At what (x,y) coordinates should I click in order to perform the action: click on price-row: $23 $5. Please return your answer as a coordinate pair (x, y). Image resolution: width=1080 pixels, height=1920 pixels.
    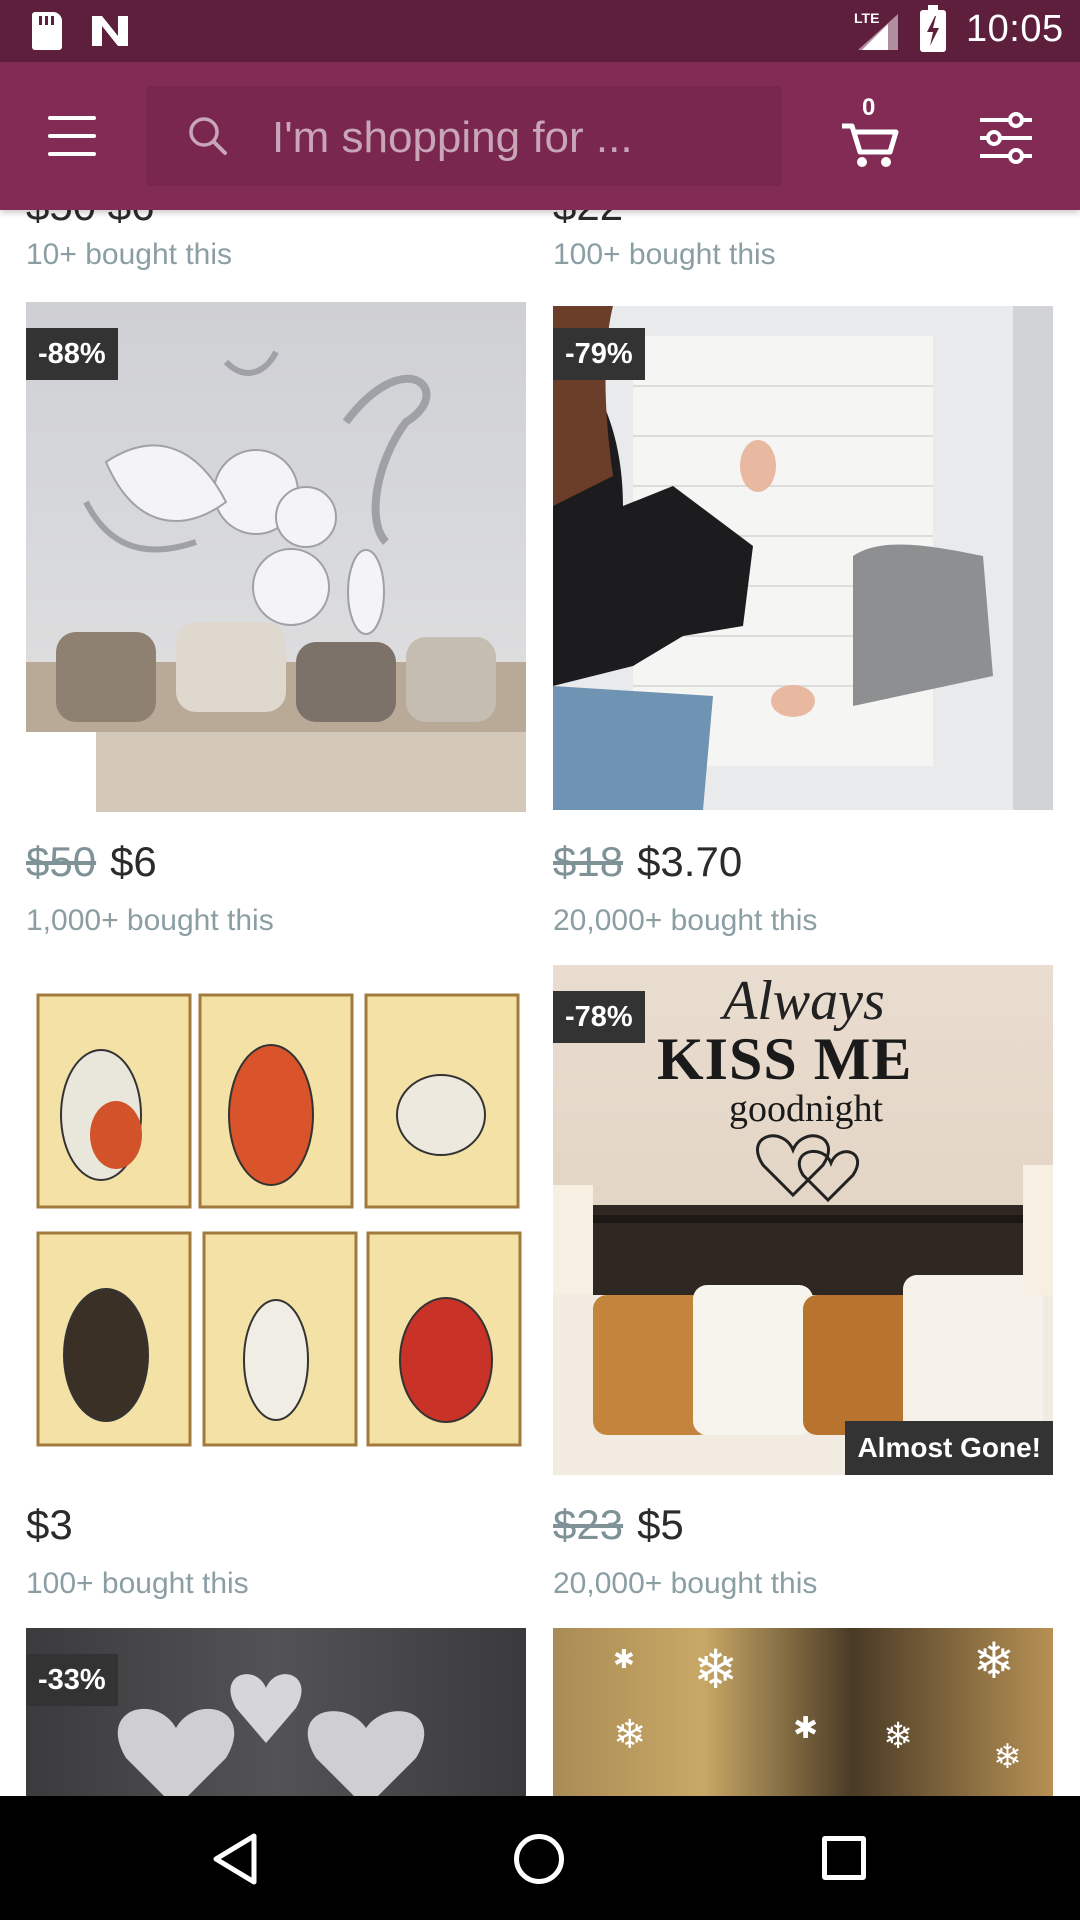
    Looking at the image, I should click on (618, 1525).